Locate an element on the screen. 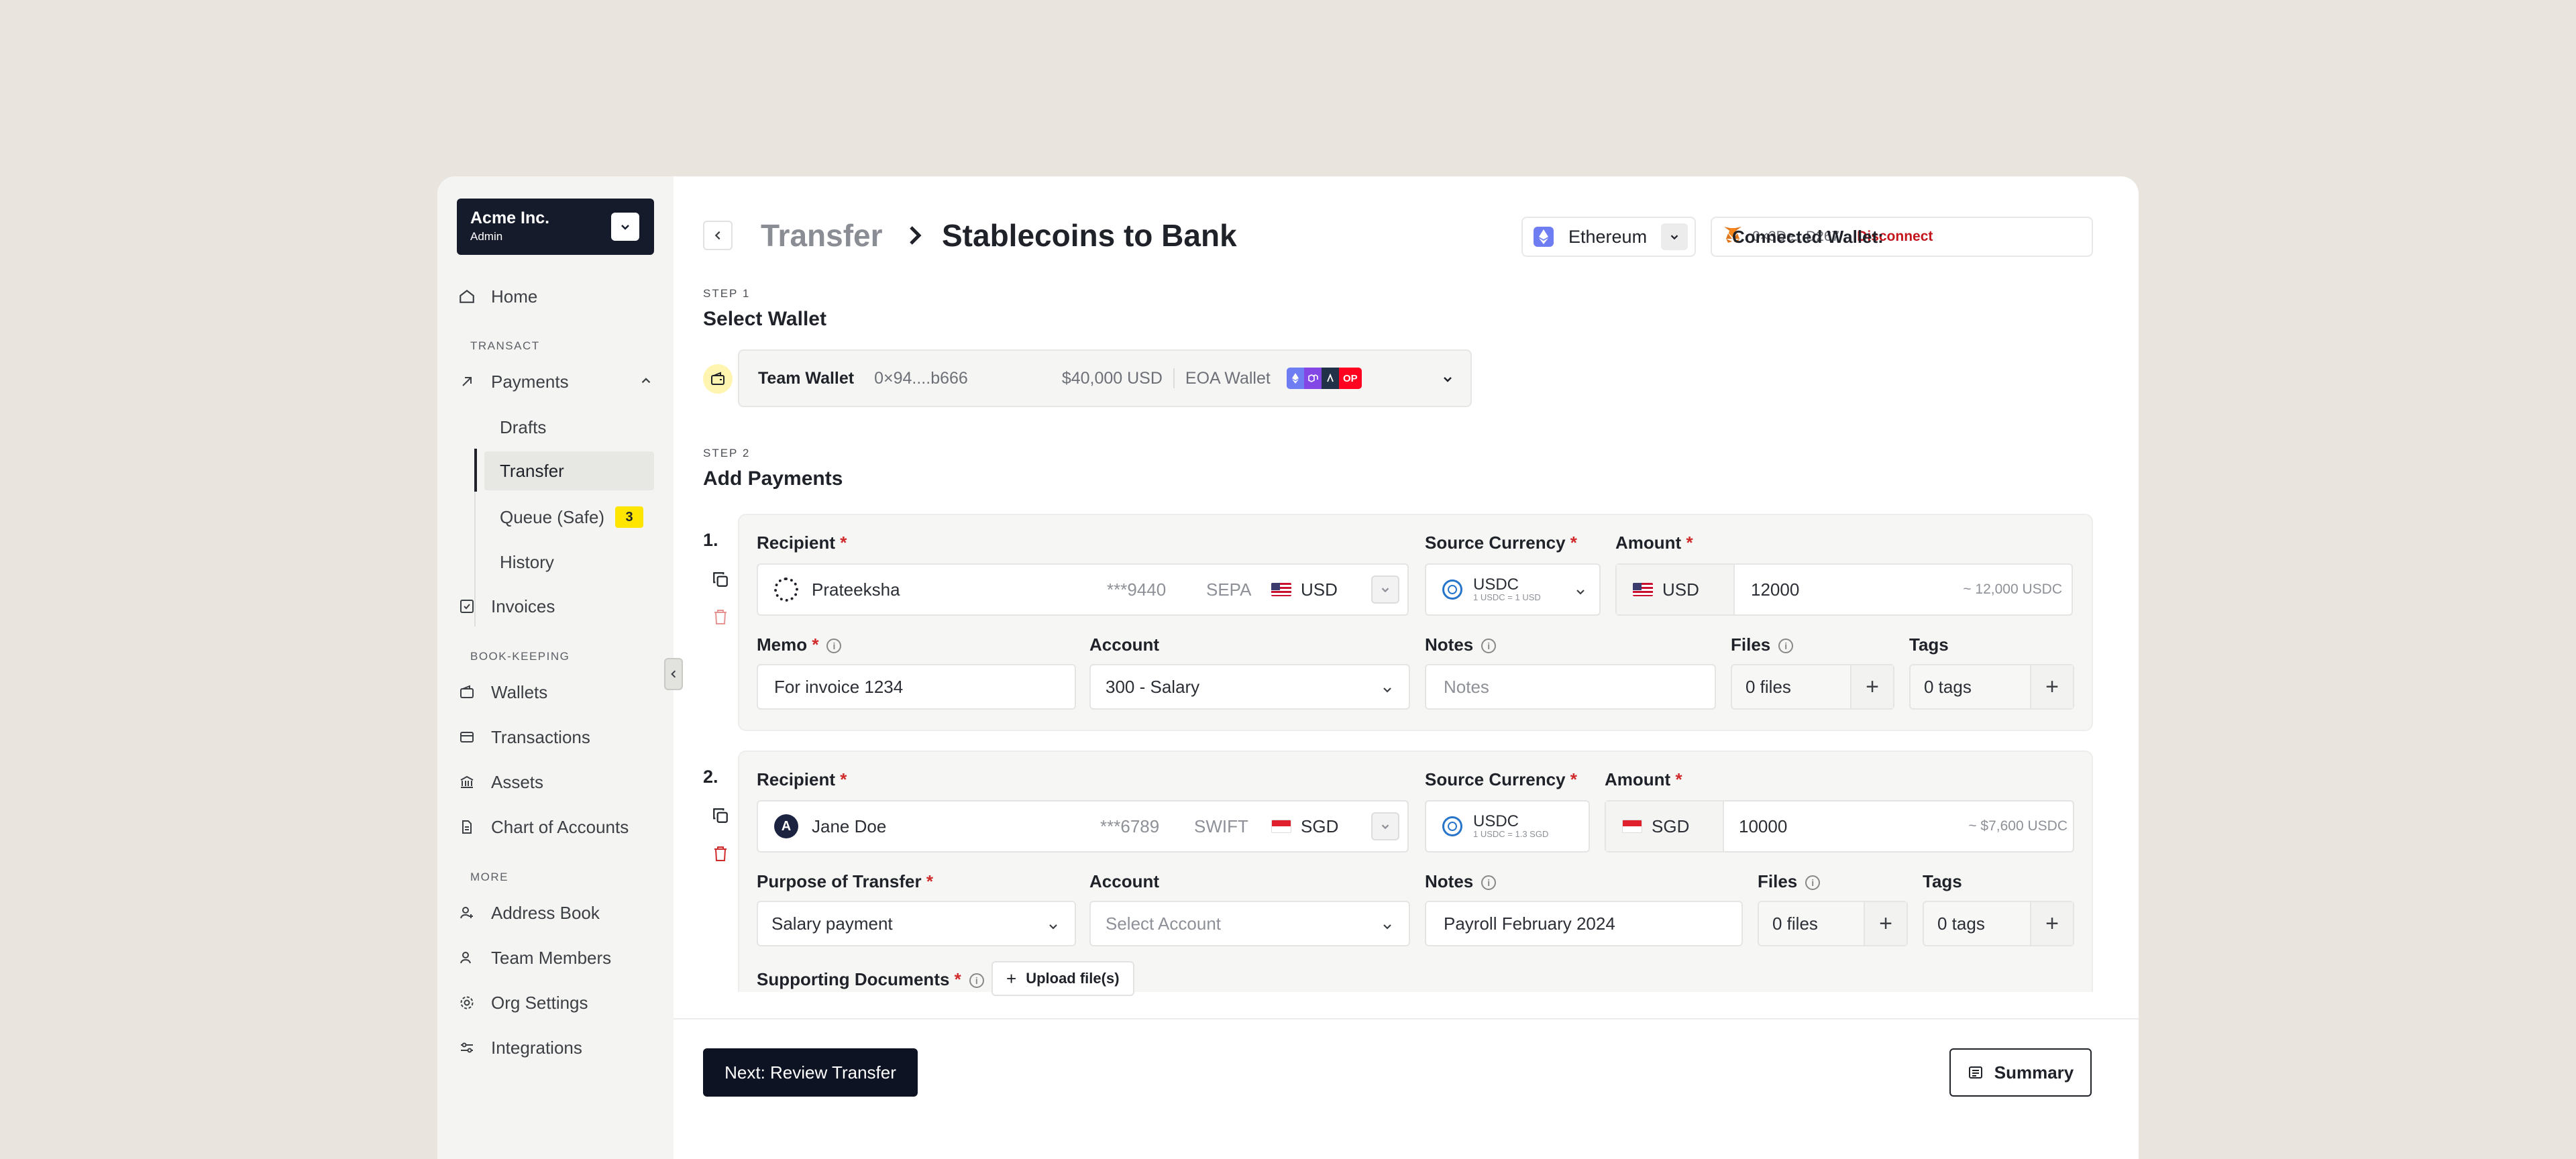 The width and height of the screenshot is (2576, 1159). usdc-icon is located at coordinates (1452, 826).